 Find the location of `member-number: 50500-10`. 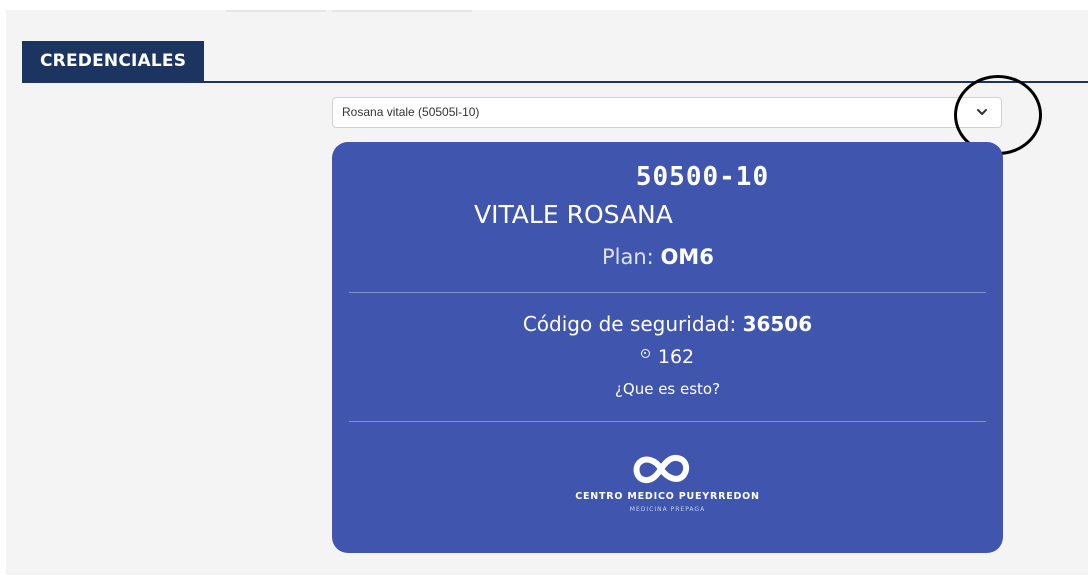

member-number: 50500-10 is located at coordinates (702, 177).